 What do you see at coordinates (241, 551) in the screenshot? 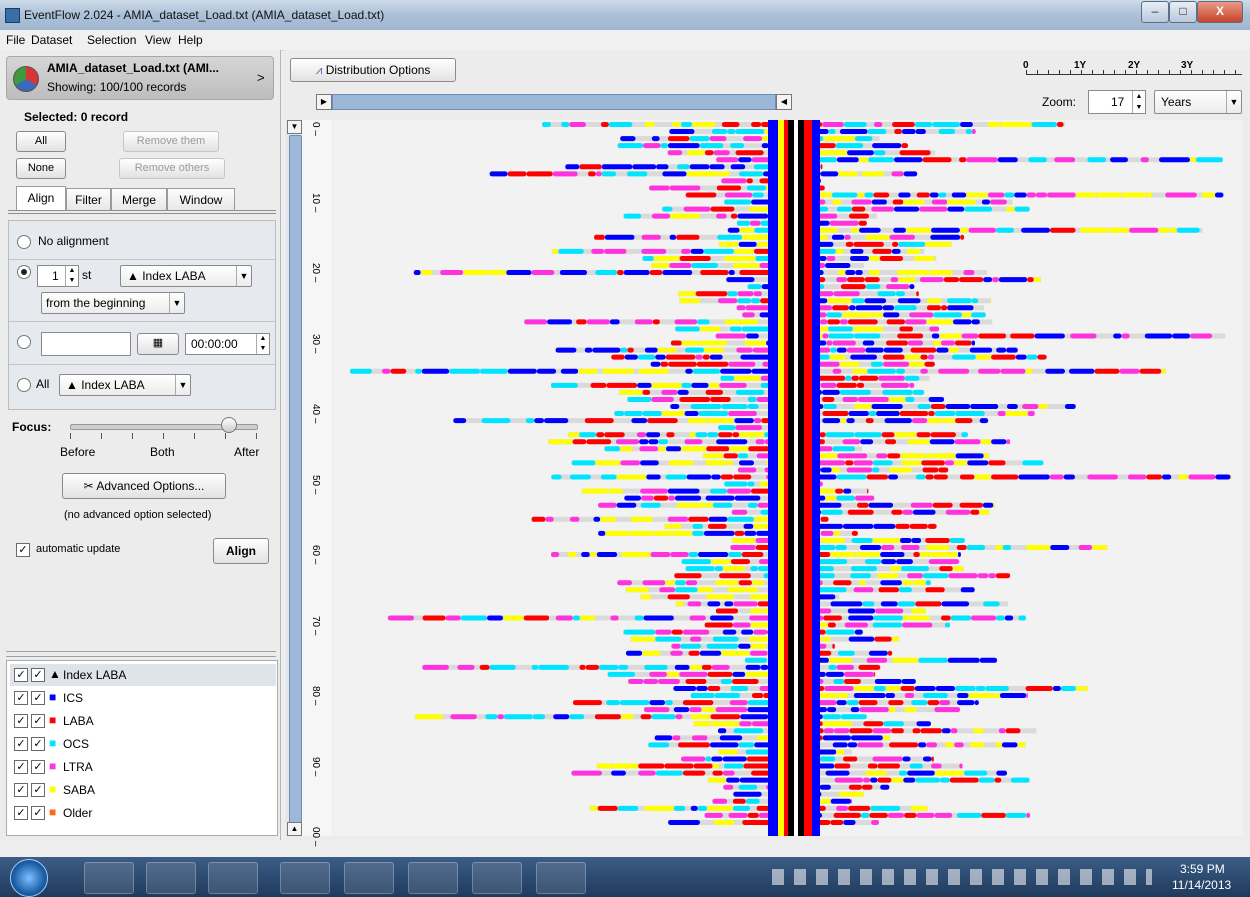
I see `align-button: Align` at bounding box center [241, 551].